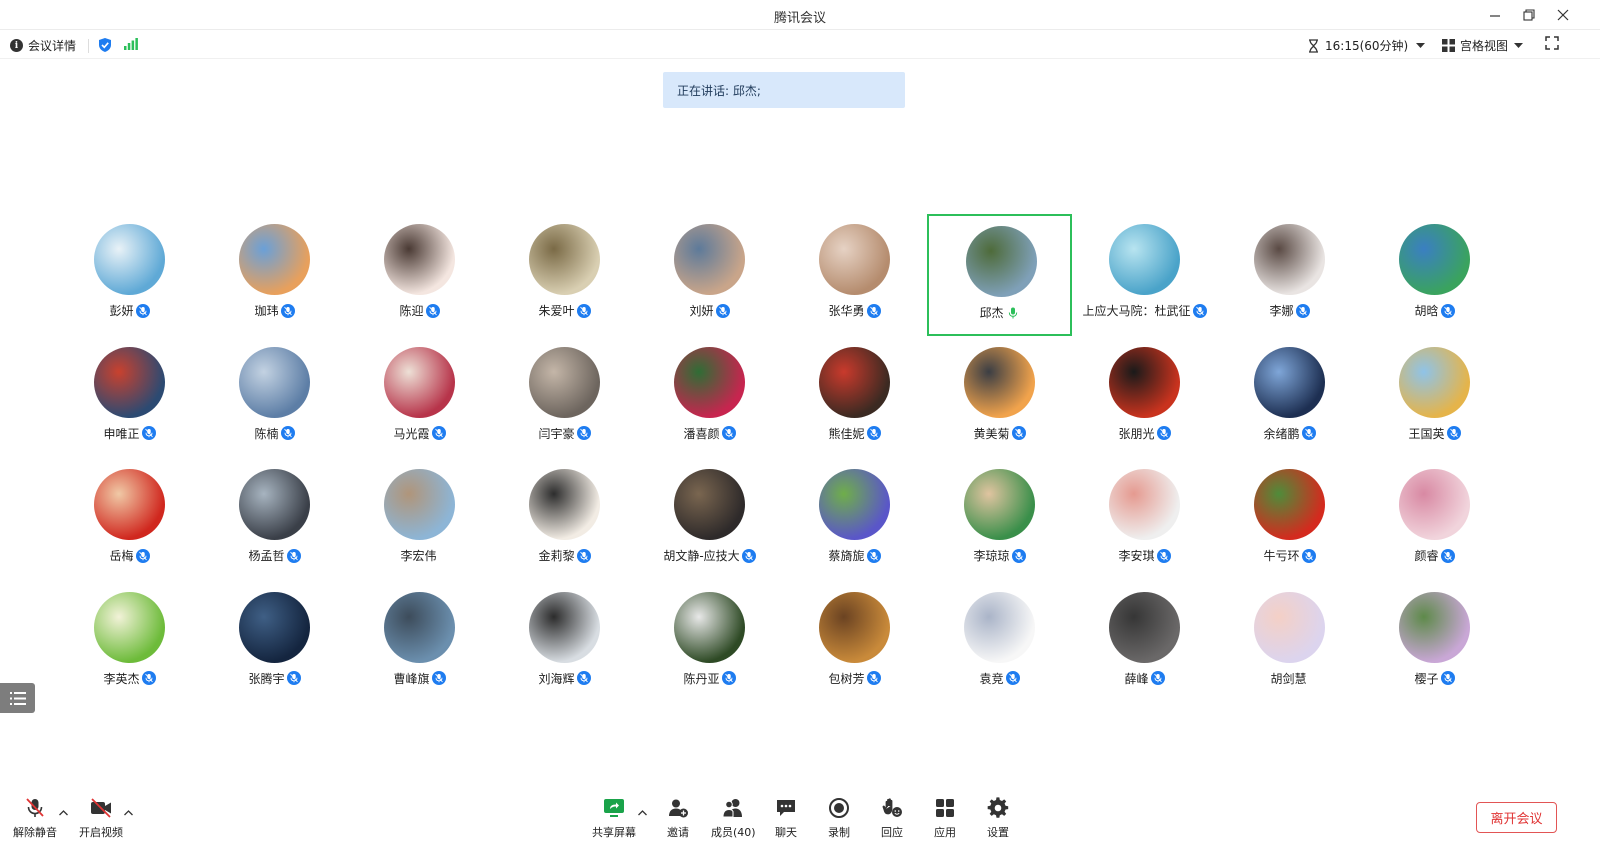 This screenshot has height=859, width=1600. I want to click on participant-tile: 陈迎, so click(419, 275).